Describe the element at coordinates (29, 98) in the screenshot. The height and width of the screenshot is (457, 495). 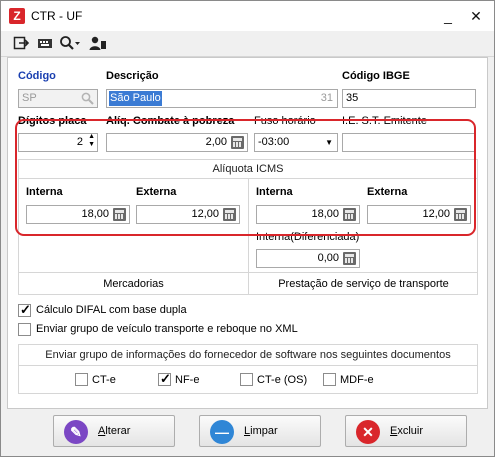
I see `codigo-value: SP` at that location.